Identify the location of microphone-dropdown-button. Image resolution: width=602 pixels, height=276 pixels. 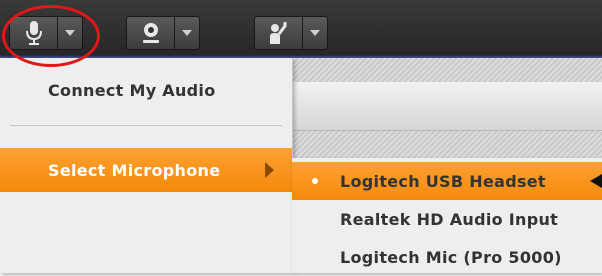
(70, 33).